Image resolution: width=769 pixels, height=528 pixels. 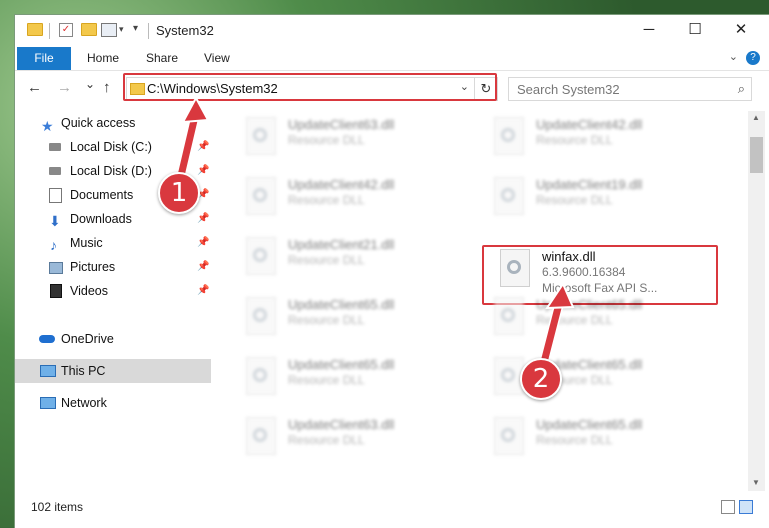 What do you see at coordinates (195, 109) in the screenshot?
I see `arrow-1-head` at bounding box center [195, 109].